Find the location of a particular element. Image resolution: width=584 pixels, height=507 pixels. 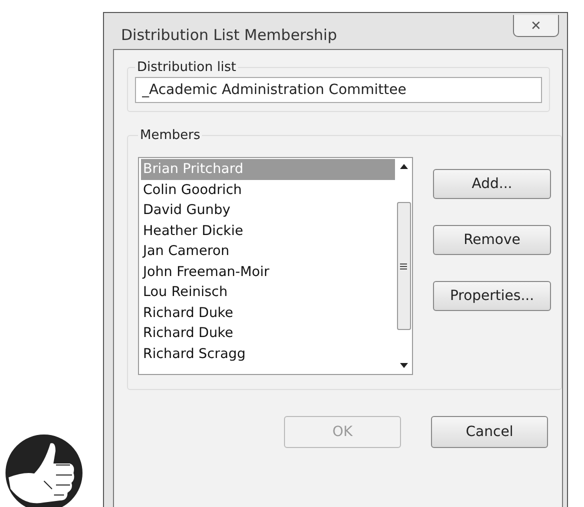

member-item: Richard Scragg is located at coordinates (268, 354).